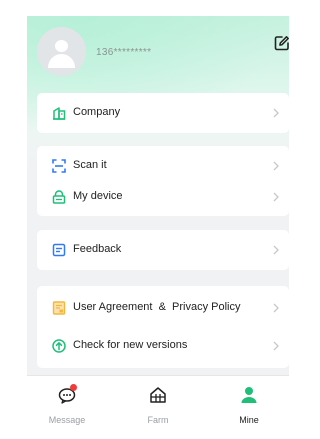 This screenshot has width=320, height=439. I want to click on menu-item-feedback-label: Feedback, so click(97, 249).